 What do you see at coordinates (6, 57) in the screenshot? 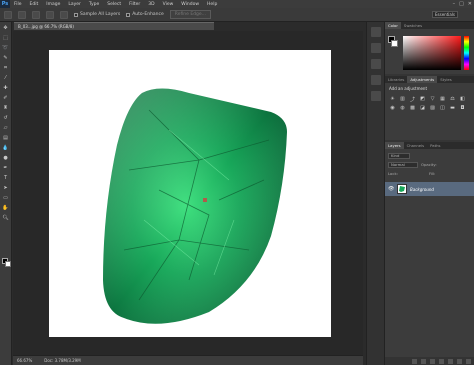
I see `quick-select-icon: ✎` at bounding box center [6, 57].